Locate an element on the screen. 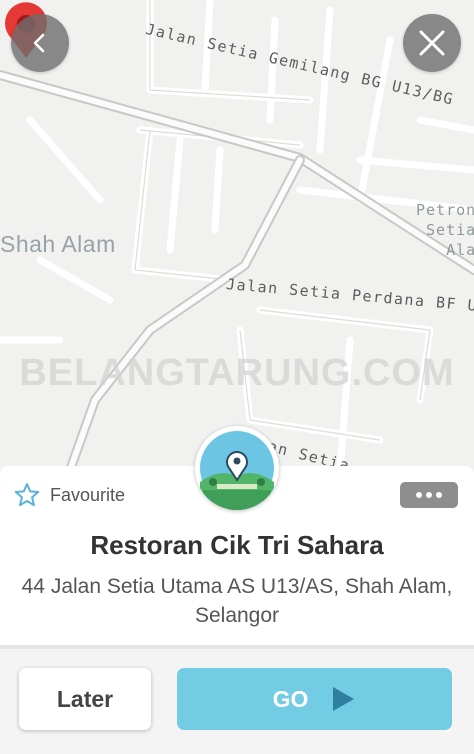 The height and width of the screenshot is (754, 474). close-x-icon is located at coordinates (432, 43).